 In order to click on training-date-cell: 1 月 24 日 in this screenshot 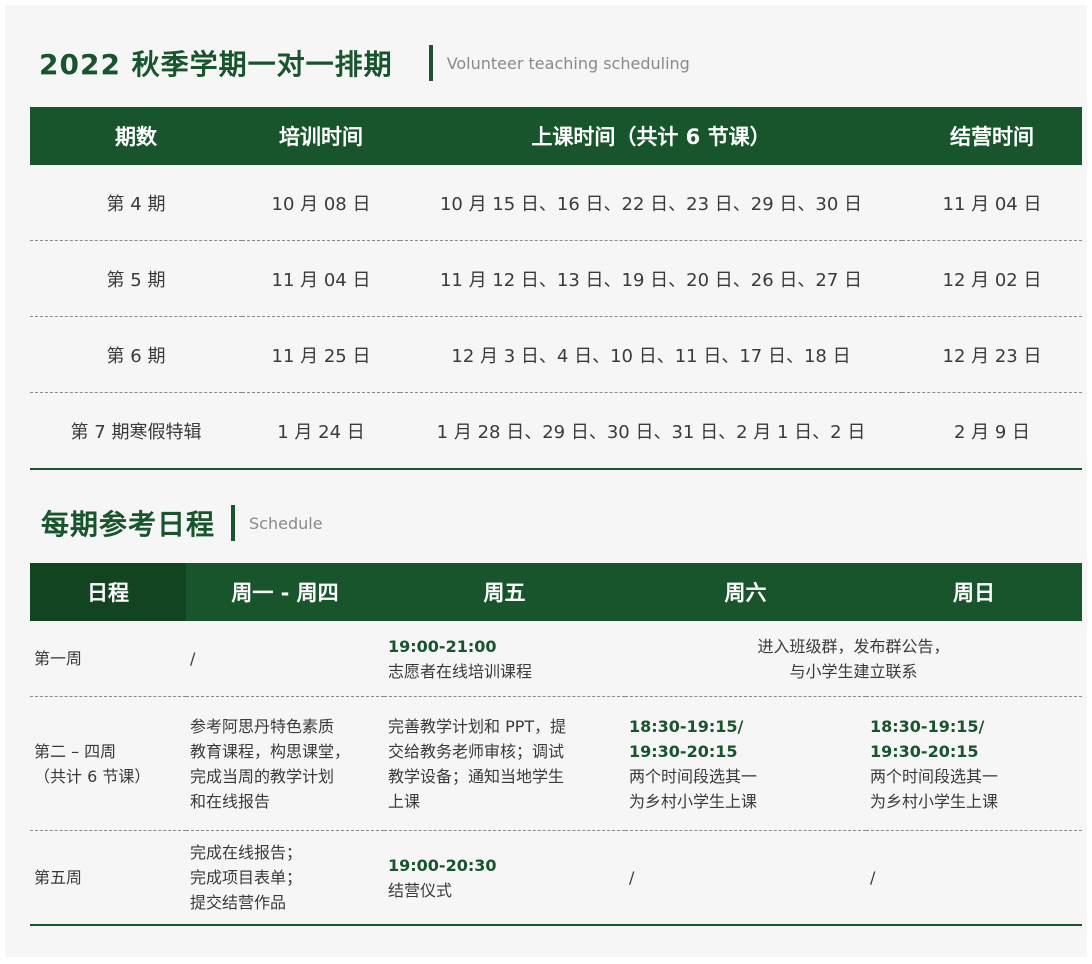, I will do `click(321, 431)`.